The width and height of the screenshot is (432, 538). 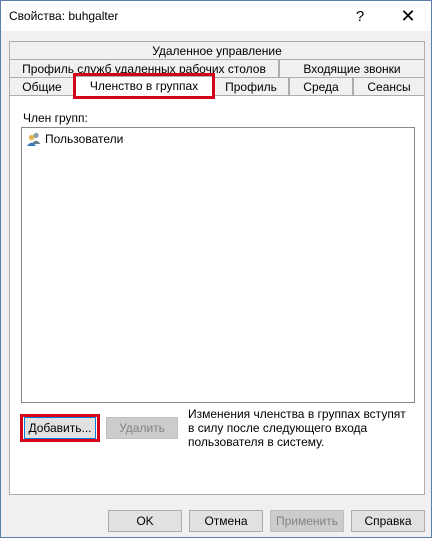 I want to click on tab-remote-control: Удаленное управление, so click(x=217, y=50).